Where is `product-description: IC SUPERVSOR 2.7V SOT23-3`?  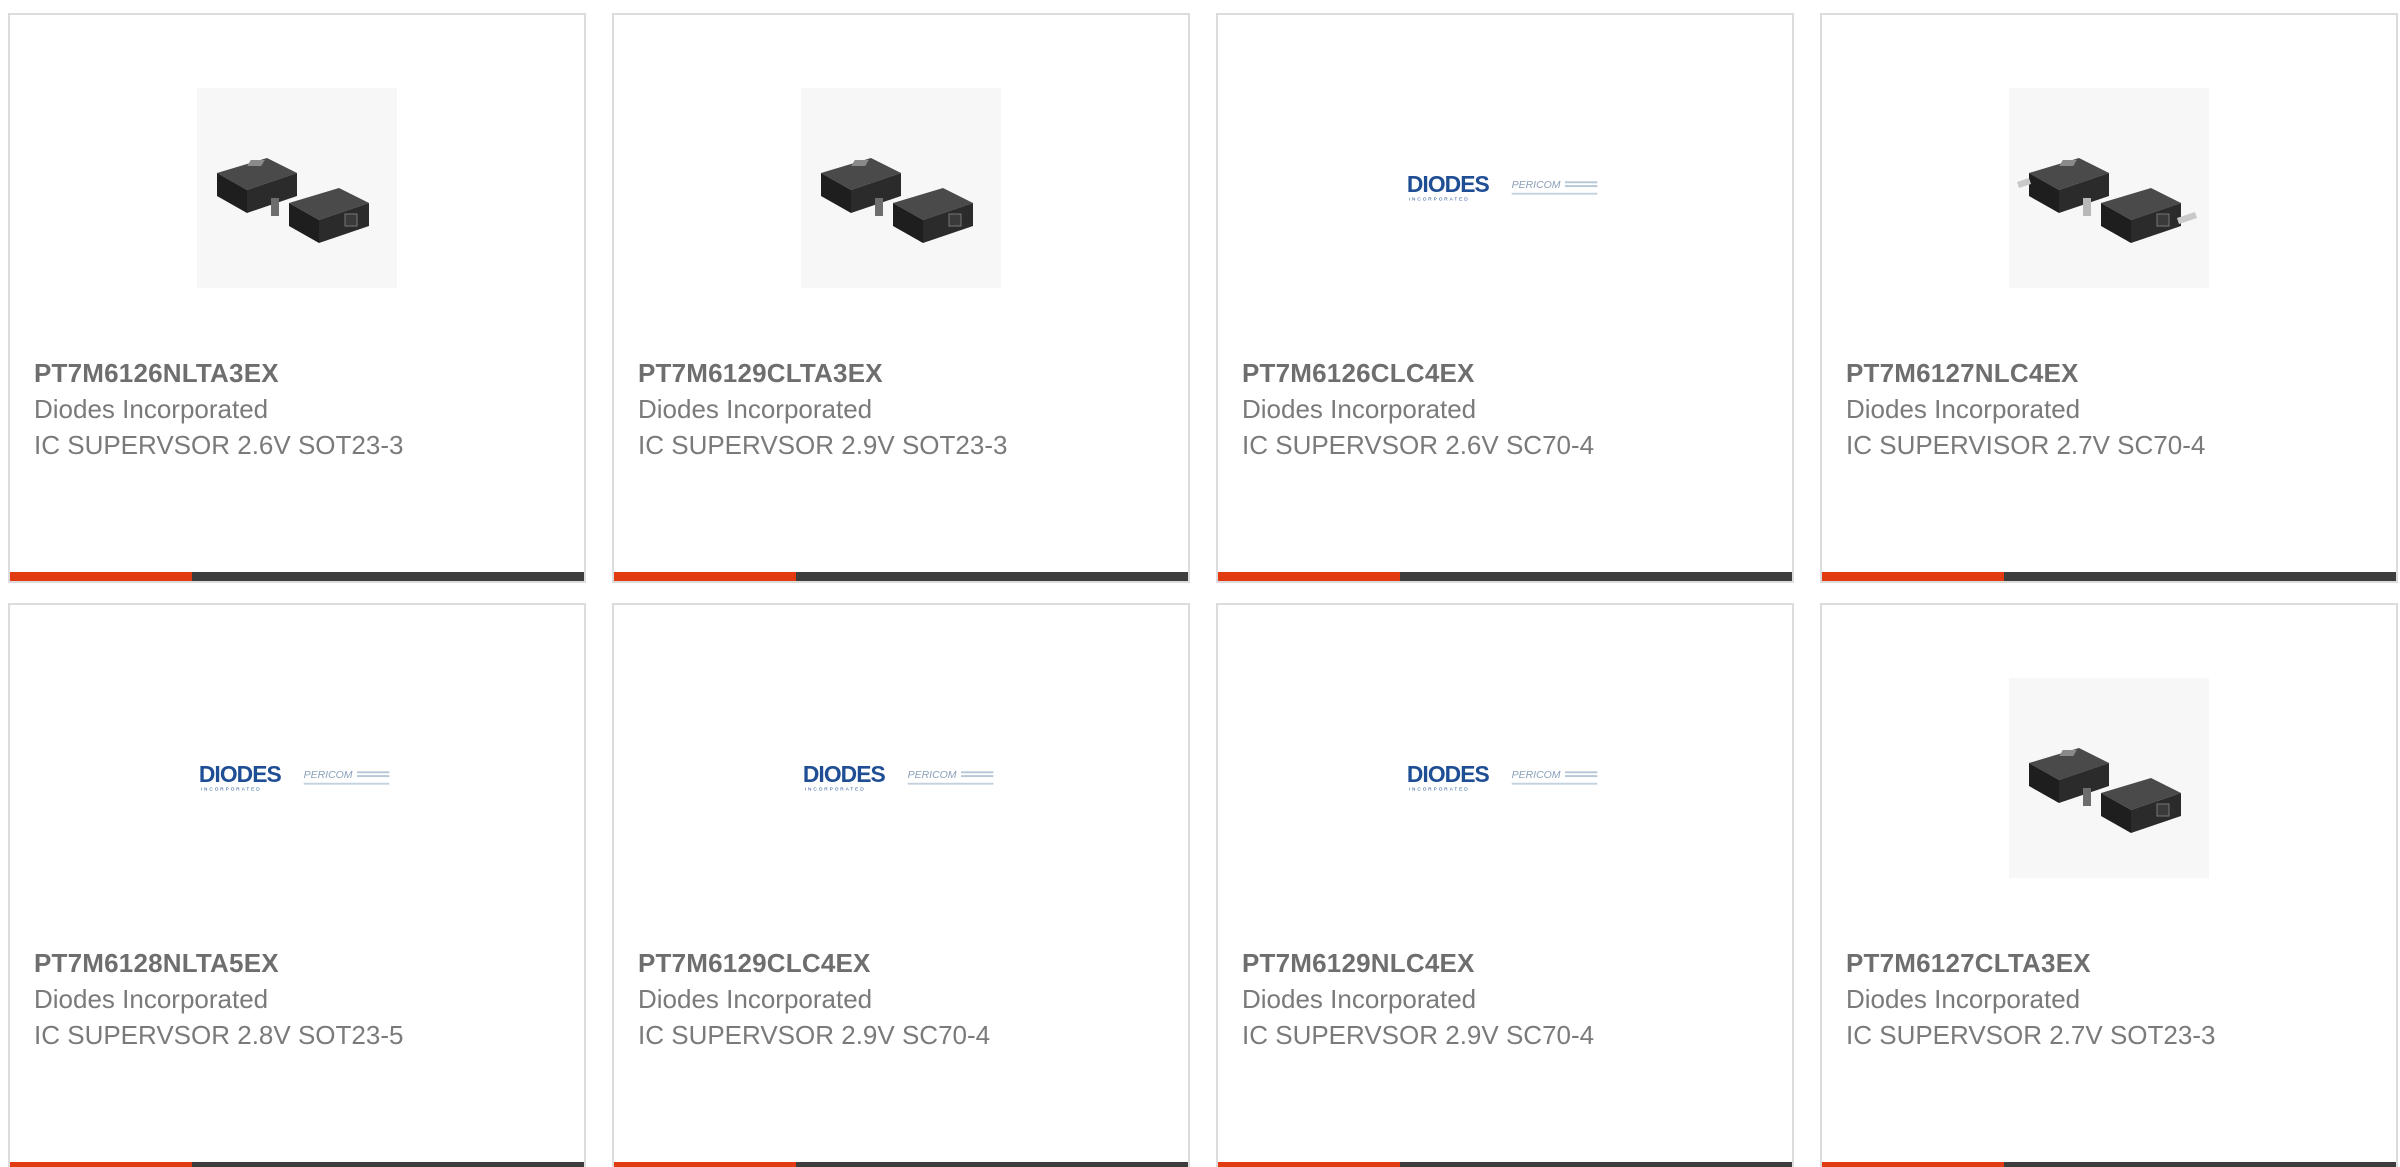 product-description: IC SUPERVSOR 2.7V SOT23-3 is located at coordinates (2031, 1035).